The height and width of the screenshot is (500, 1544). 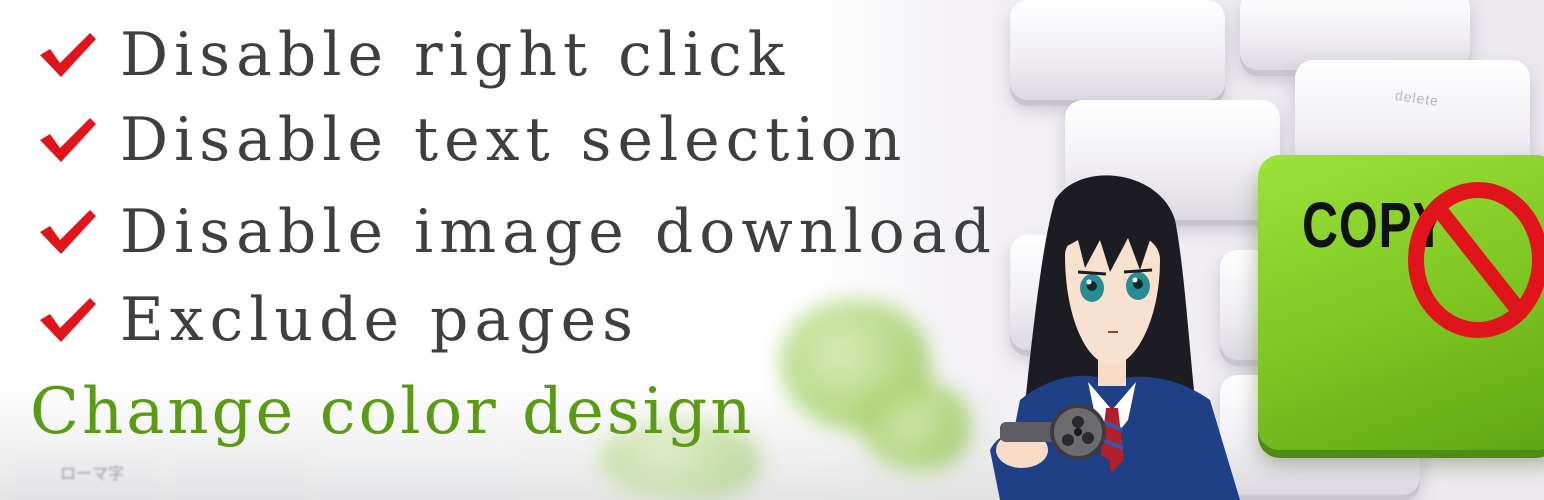 What do you see at coordinates (92, 473) in the screenshot?
I see `blurred-key-label: ローマ字` at bounding box center [92, 473].